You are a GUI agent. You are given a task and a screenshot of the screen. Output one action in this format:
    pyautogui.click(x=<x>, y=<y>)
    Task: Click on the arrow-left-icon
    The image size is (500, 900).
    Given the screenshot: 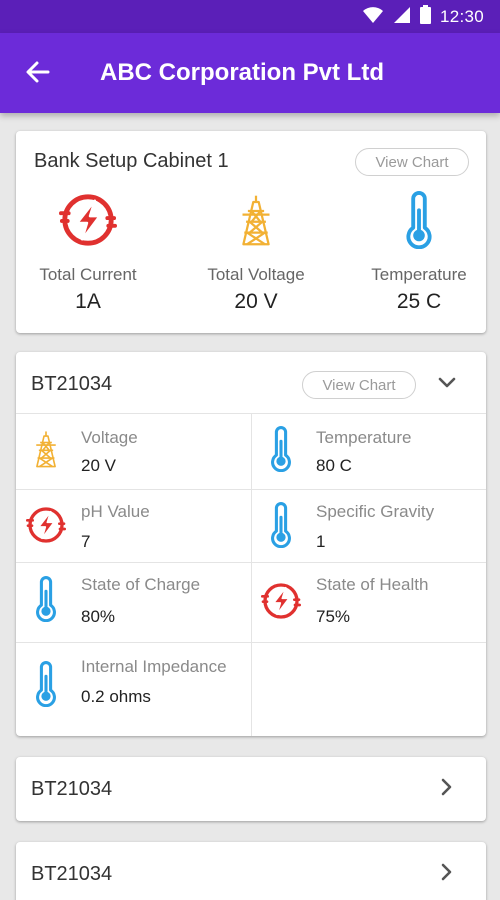 What is the action you would take?
    pyautogui.click(x=38, y=74)
    